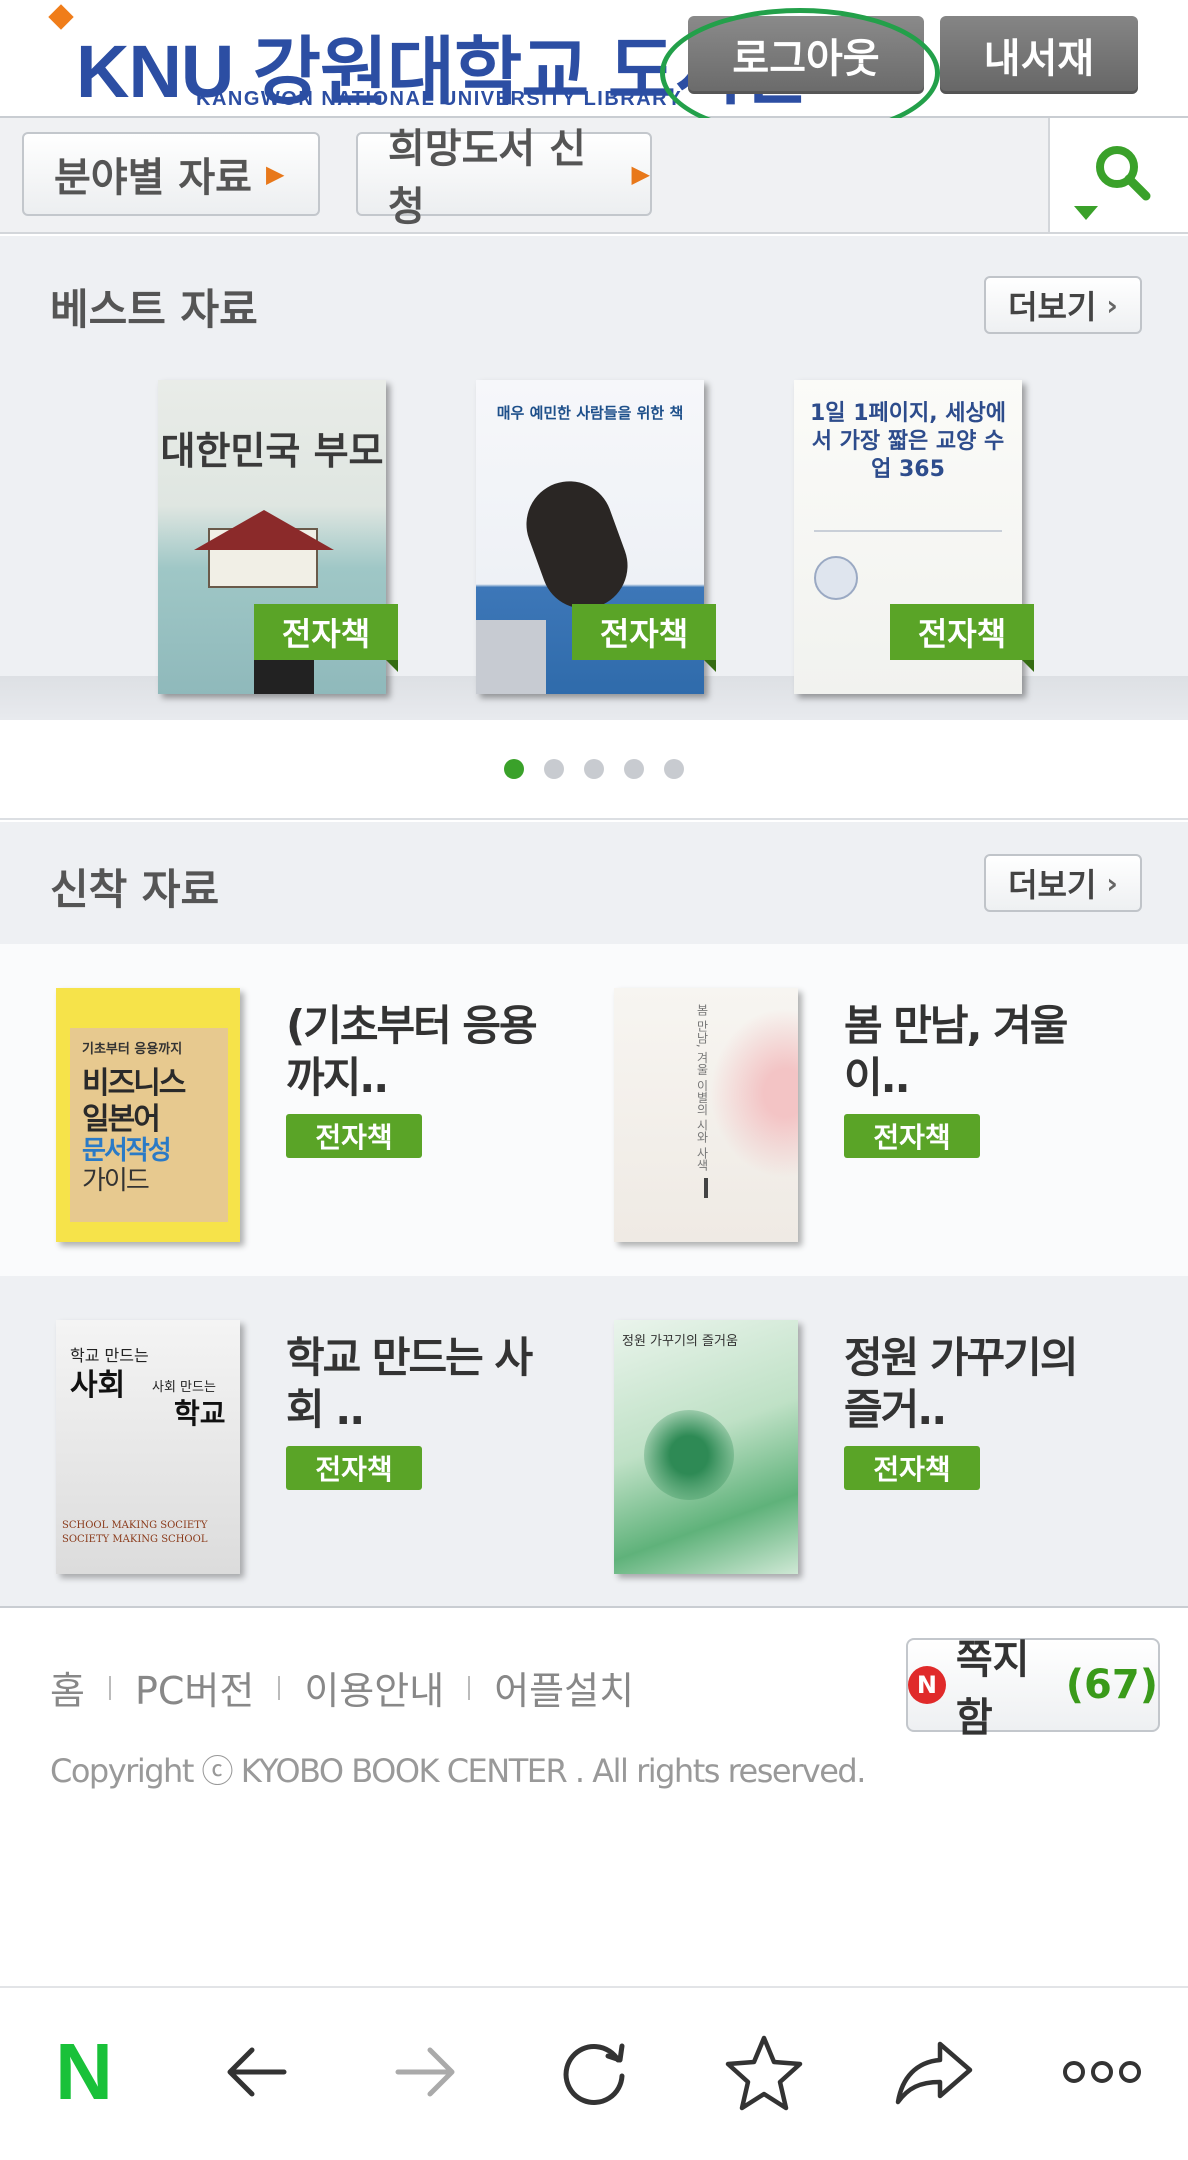 The image size is (1188, 2160). I want to click on footer-link-home: 홈, so click(67, 1687).